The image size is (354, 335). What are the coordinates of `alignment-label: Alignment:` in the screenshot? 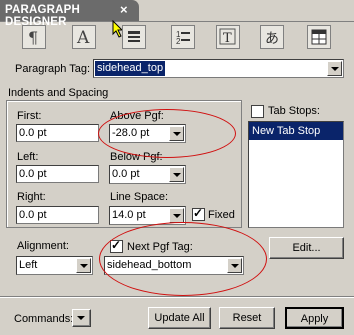 It's located at (43, 246).